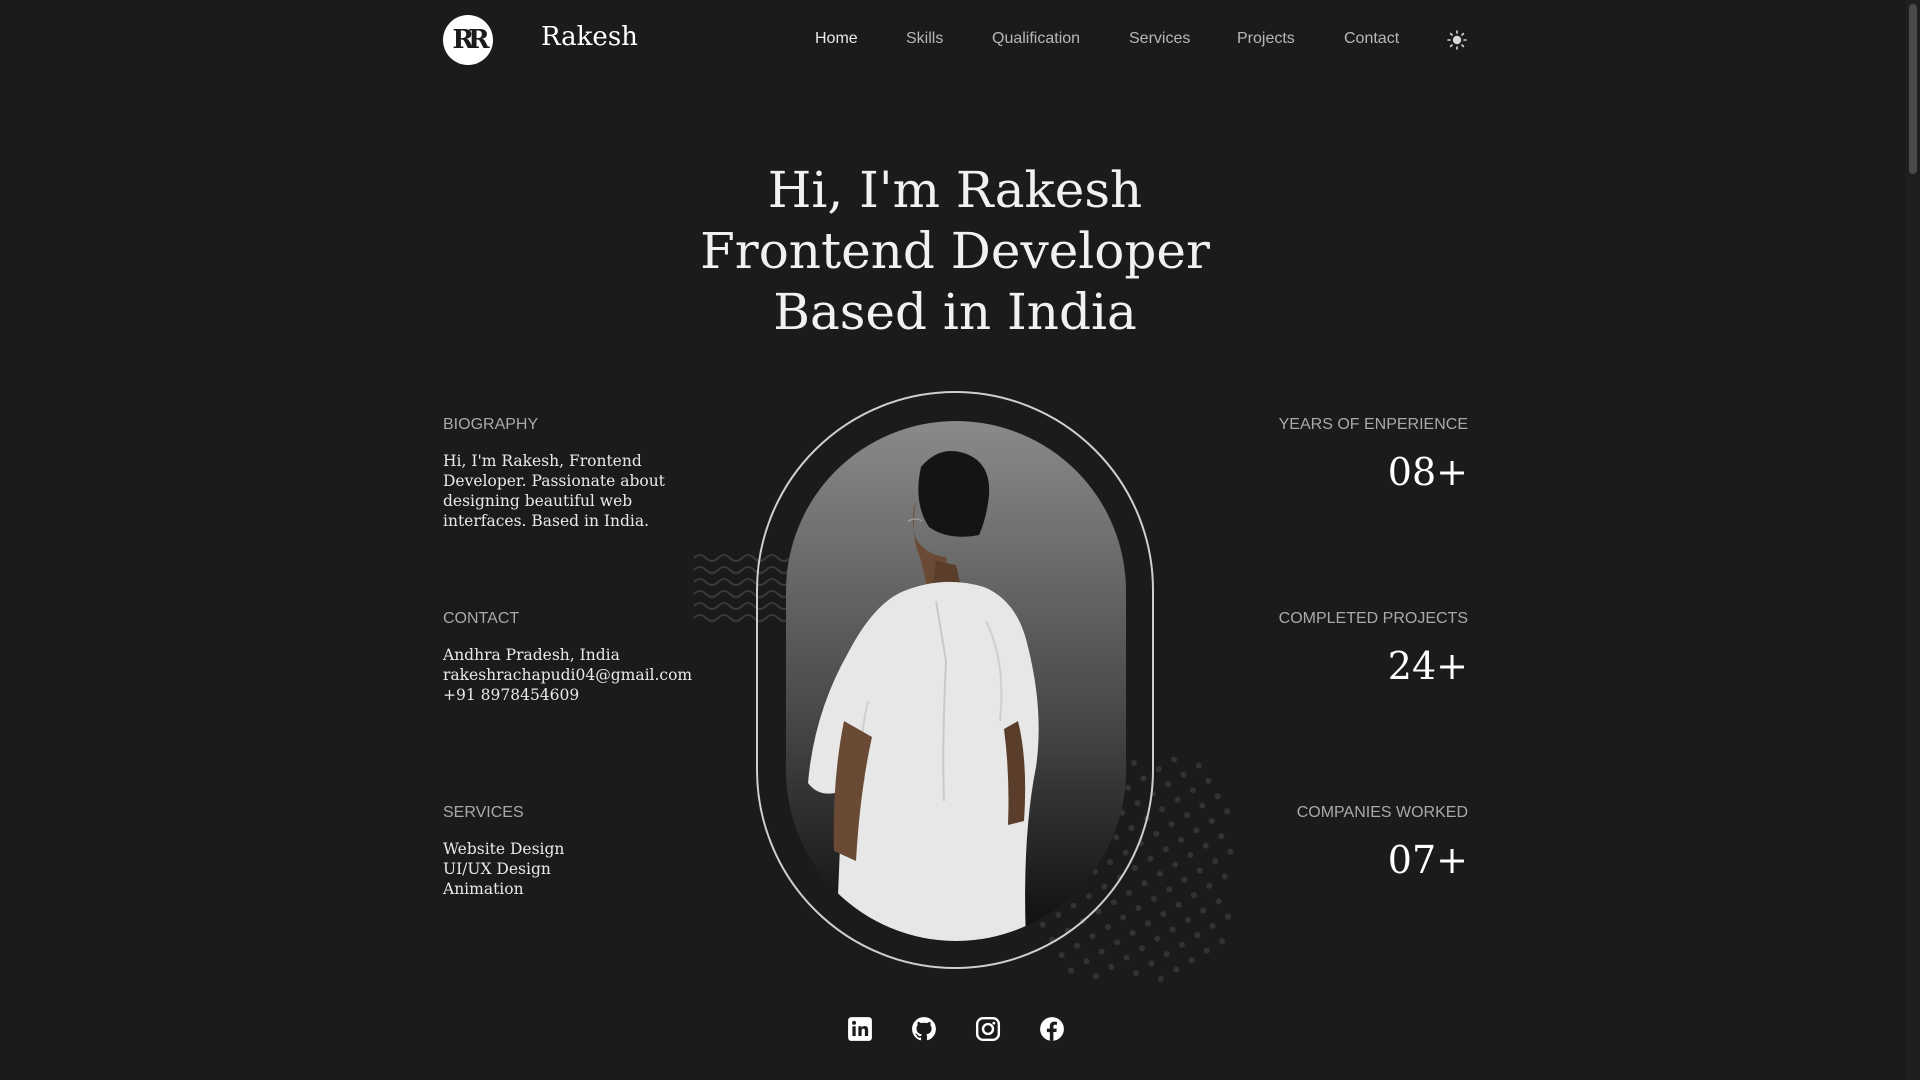  I want to click on service-item: Website Design, so click(504, 849).